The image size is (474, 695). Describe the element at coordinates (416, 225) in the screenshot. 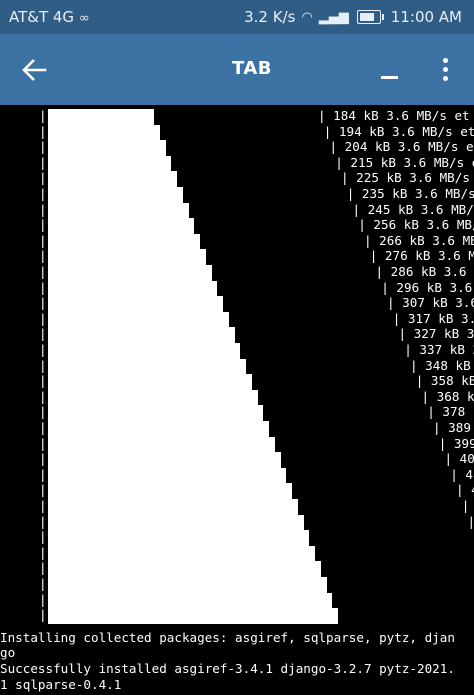

I see `progress-status-text: | 256 kB 3.6 MB/s et` at that location.